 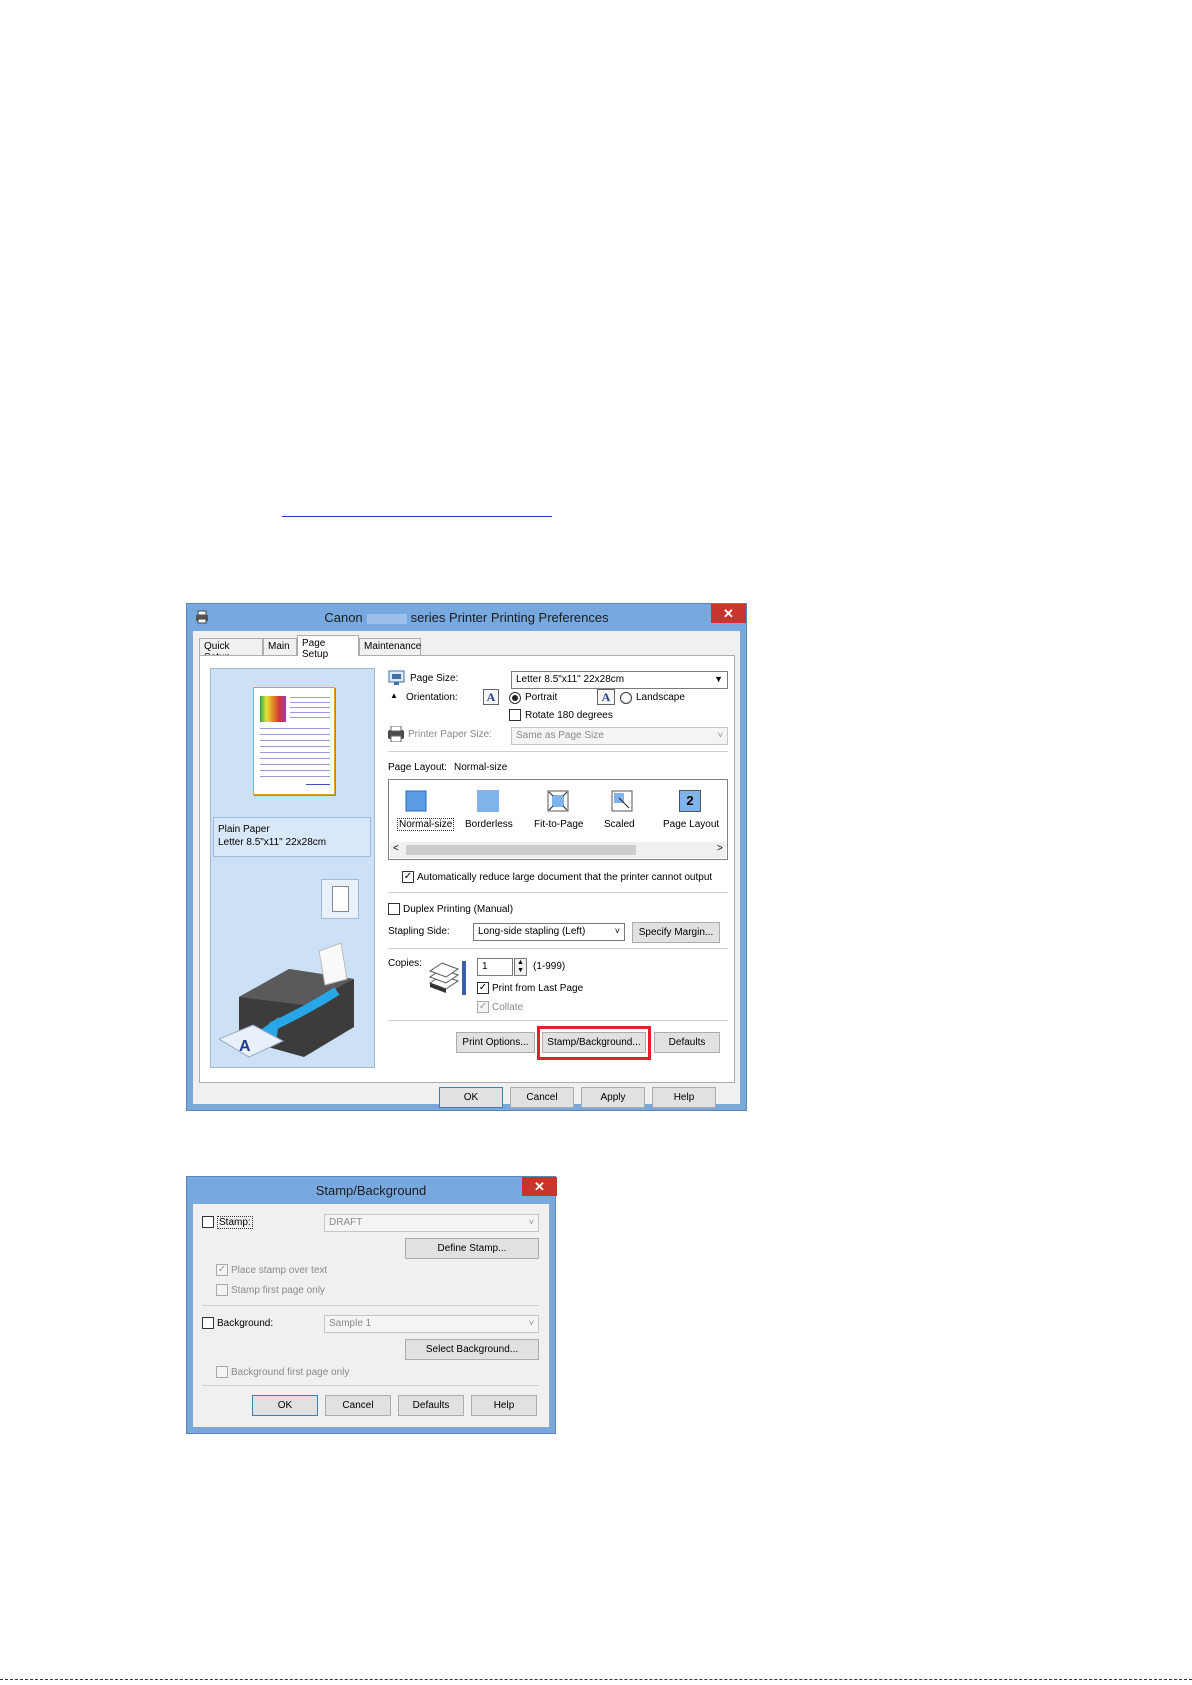 What do you see at coordinates (515, 698) in the screenshot?
I see `portrait-radio` at bounding box center [515, 698].